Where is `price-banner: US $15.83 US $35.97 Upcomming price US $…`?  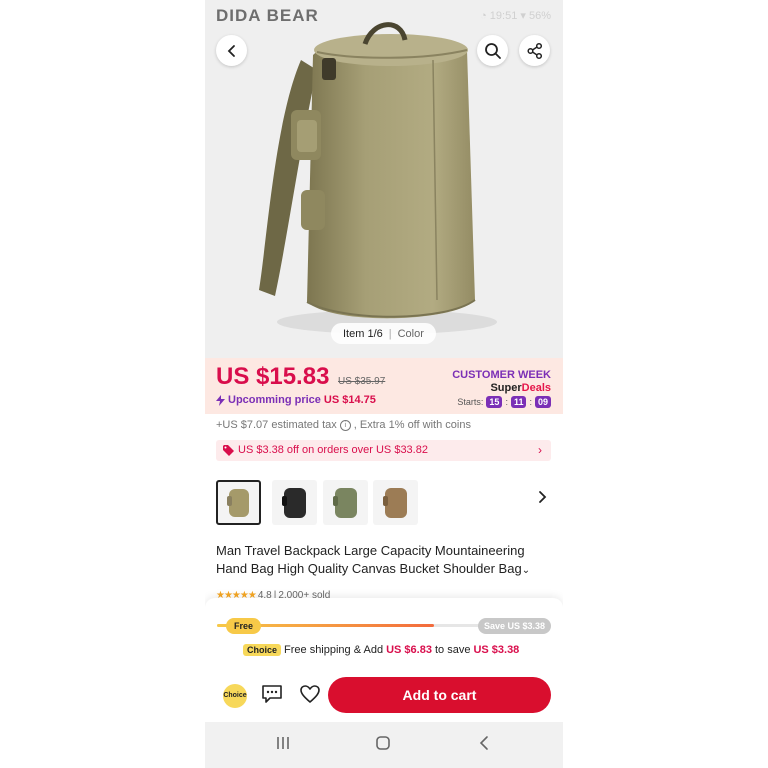
price-banner: US $15.83 US $35.97 Upcomming price US $… is located at coordinates (384, 386).